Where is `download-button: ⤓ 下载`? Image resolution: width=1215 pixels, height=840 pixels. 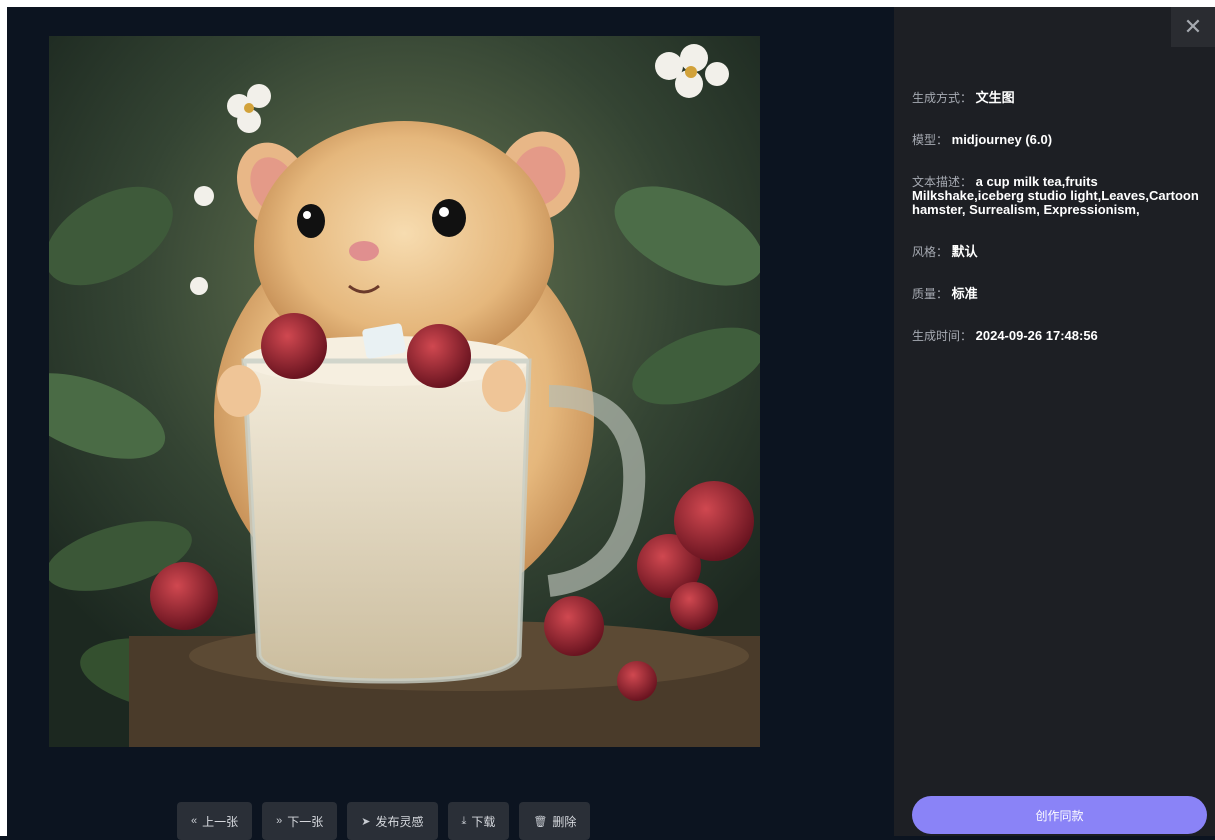 download-button: ⤓ 下载 is located at coordinates (478, 821).